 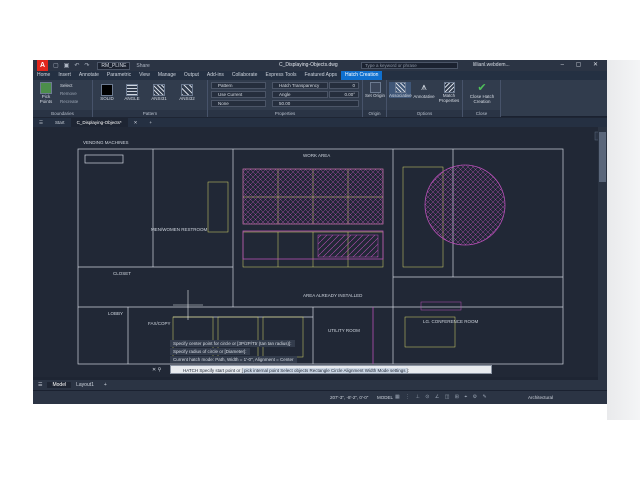 What do you see at coordinates (60, 122) in the screenshot?
I see `tab-start: Start` at bounding box center [60, 122].